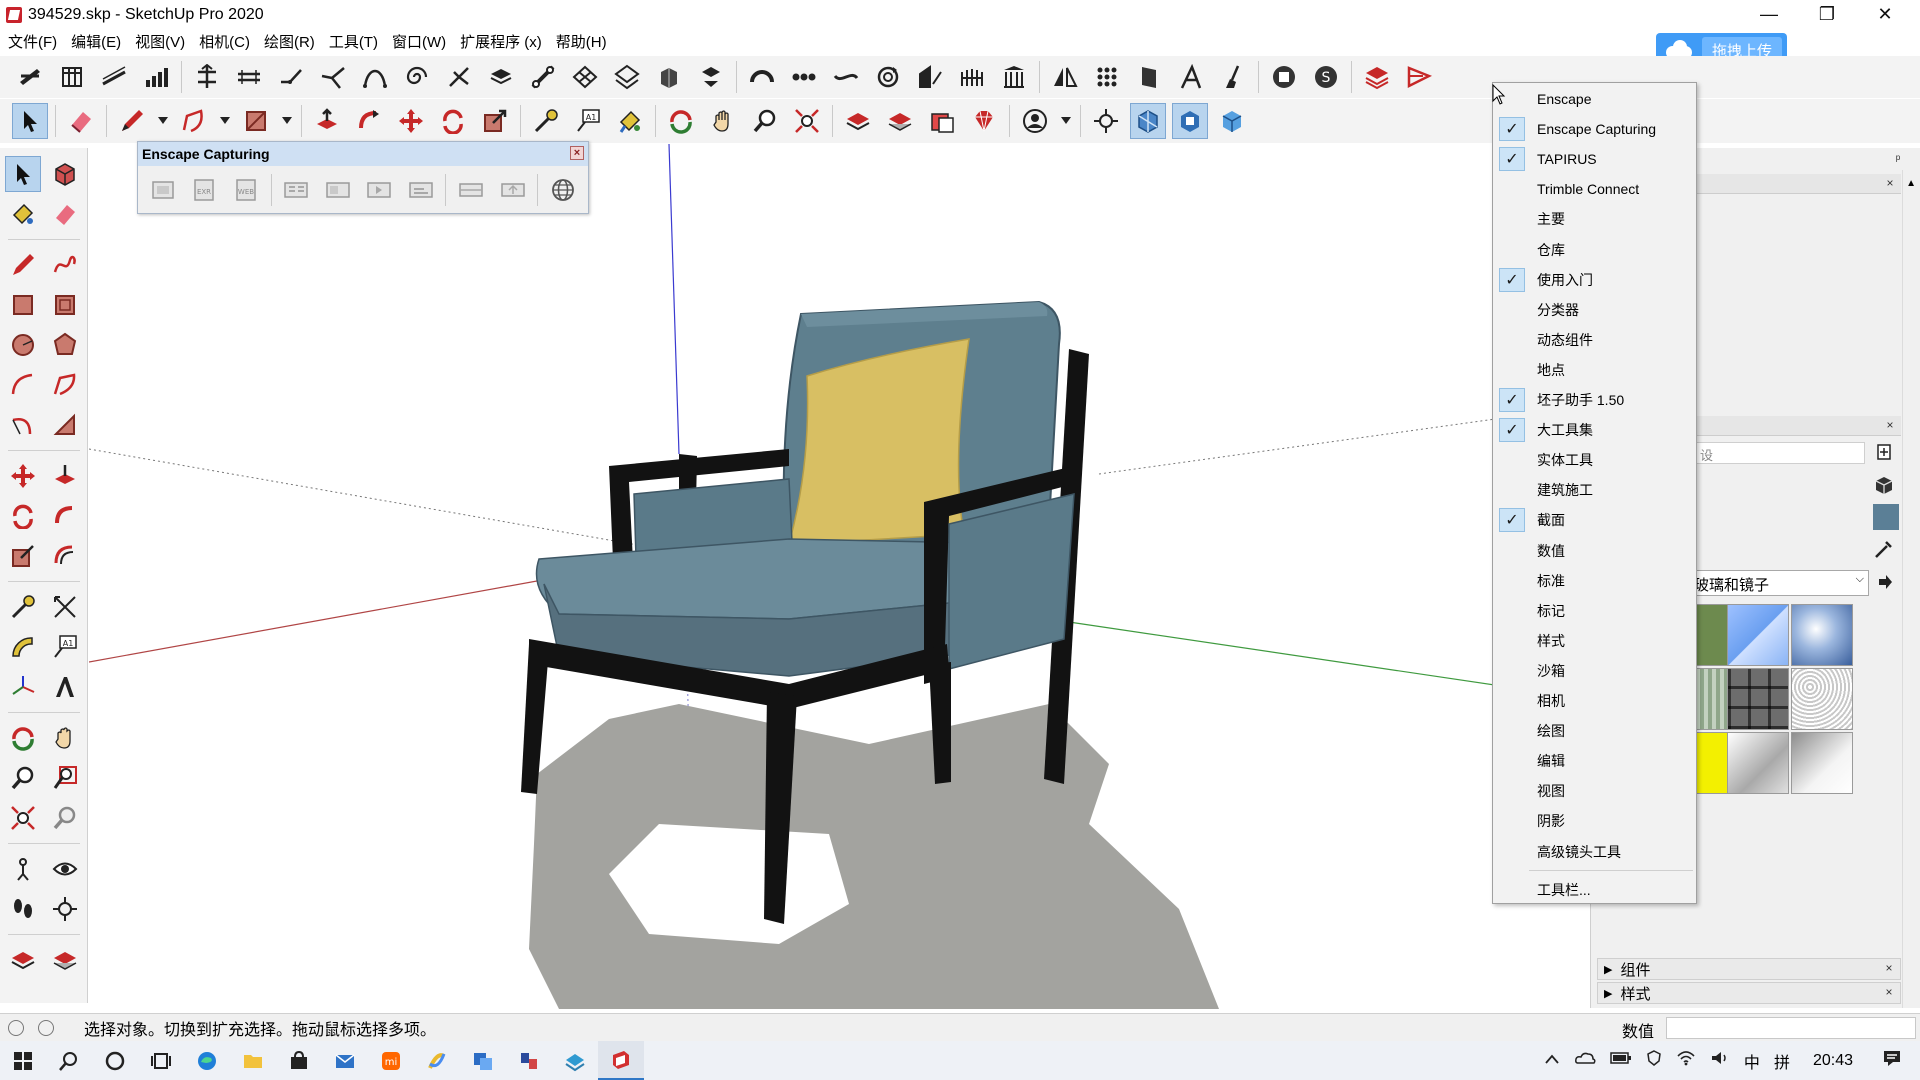 The image size is (1920, 1080). I want to click on menu-item-toolbar: 相机, so click(1594, 701).